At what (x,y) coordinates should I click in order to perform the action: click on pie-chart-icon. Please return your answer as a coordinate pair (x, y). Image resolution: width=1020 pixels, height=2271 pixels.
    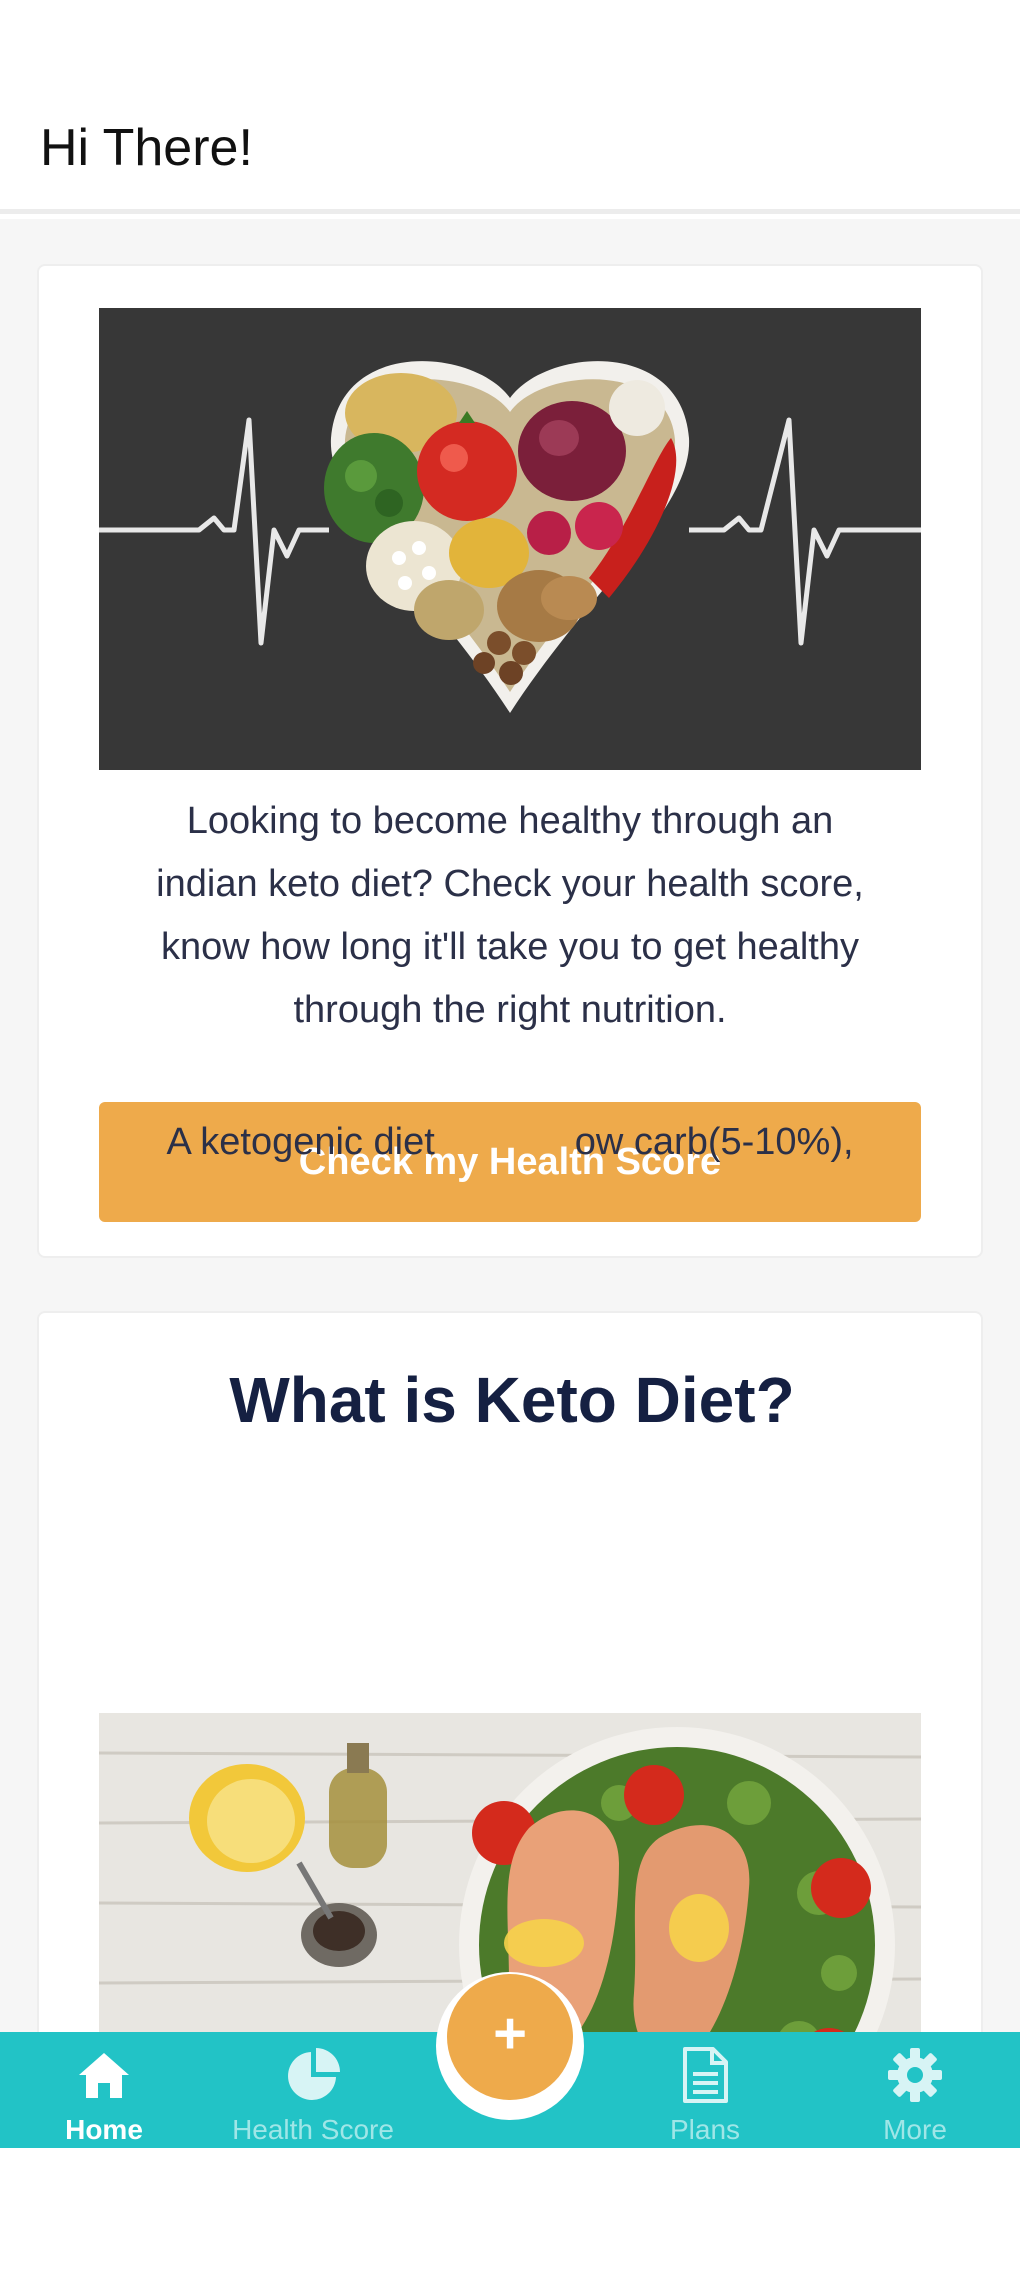
    Looking at the image, I should click on (313, 2075).